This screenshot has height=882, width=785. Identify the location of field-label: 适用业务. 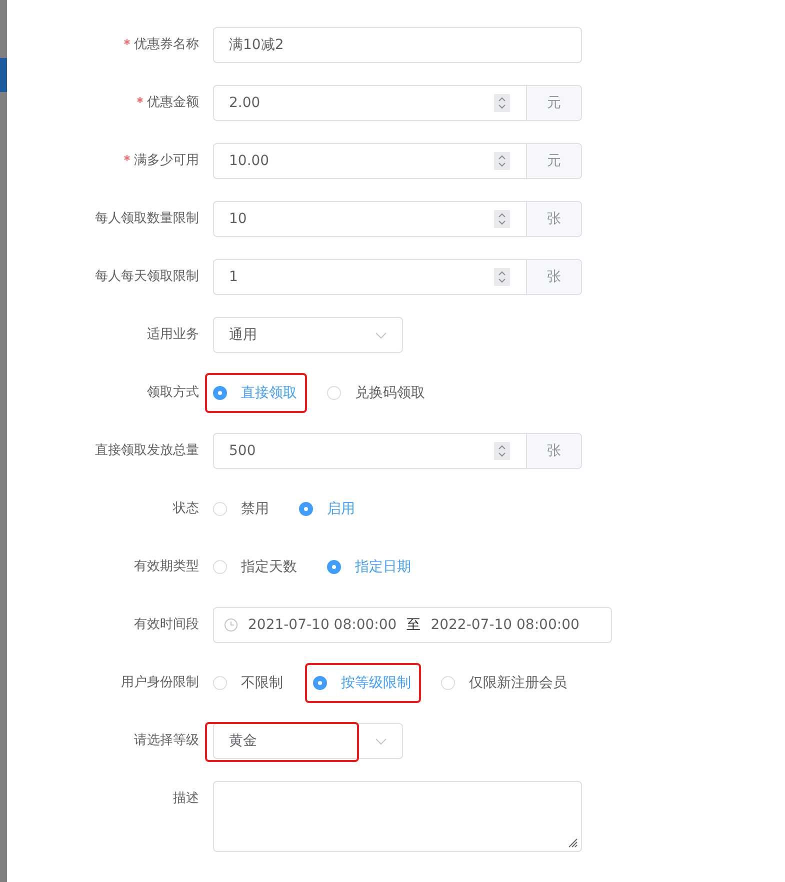
(173, 335).